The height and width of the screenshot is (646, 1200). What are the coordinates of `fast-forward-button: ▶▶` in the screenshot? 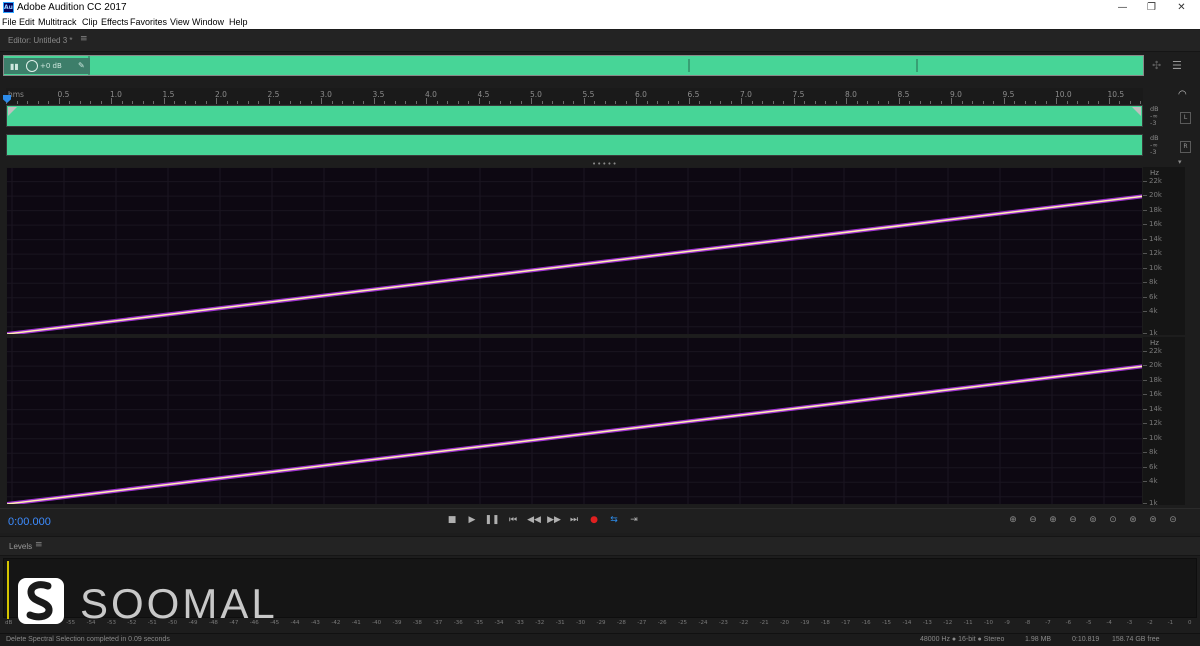 It's located at (554, 520).